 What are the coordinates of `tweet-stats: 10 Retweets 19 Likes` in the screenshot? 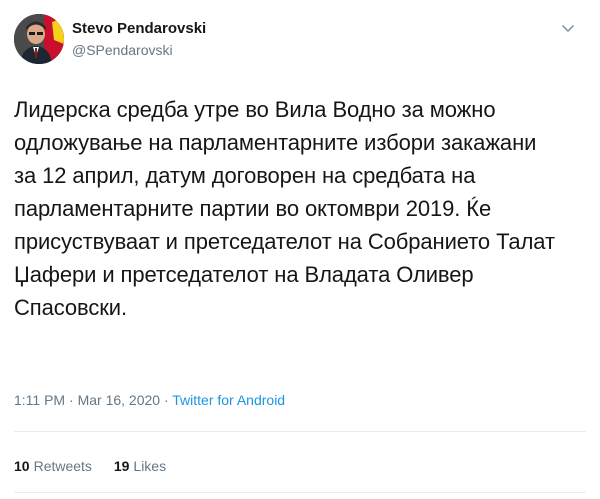 It's located at (99, 466).